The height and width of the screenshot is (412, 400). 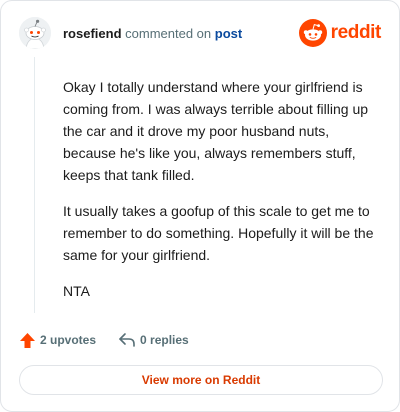 I want to click on comment-paragraph-3: NTA, so click(x=76, y=291).